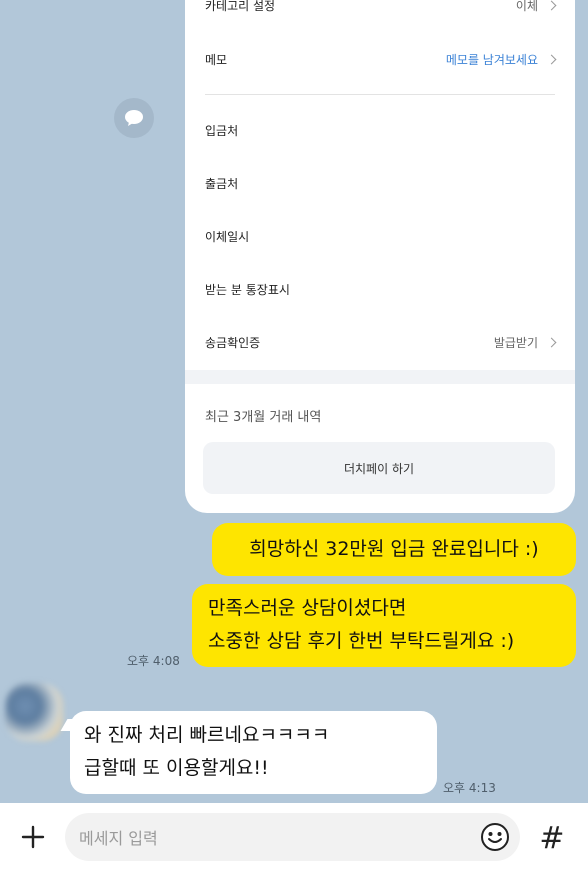  Describe the element at coordinates (361, 641) in the screenshot. I see `message-text-line: 소중한 상담 후기 한번 부탁드릴게요 :)` at that location.